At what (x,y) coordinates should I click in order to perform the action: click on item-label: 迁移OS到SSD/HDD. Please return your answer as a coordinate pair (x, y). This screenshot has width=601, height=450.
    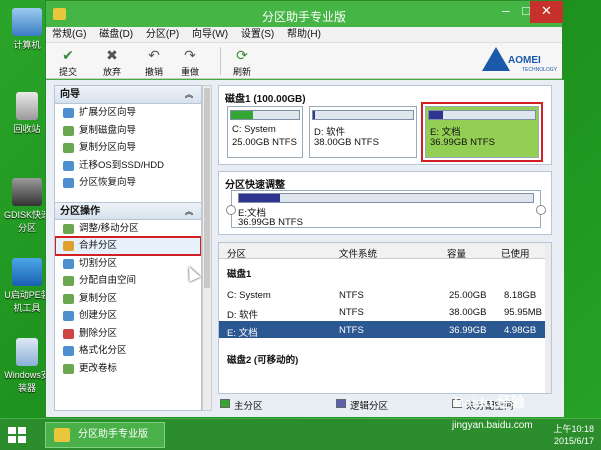
    Looking at the image, I should click on (121, 165).